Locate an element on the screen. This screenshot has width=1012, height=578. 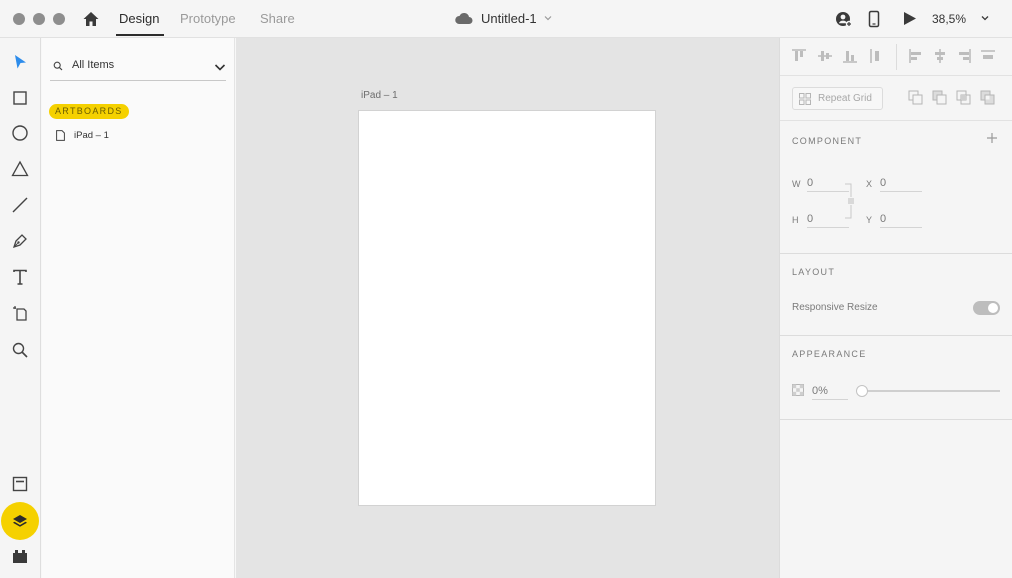
align-toolbar is located at coordinates (896, 57).